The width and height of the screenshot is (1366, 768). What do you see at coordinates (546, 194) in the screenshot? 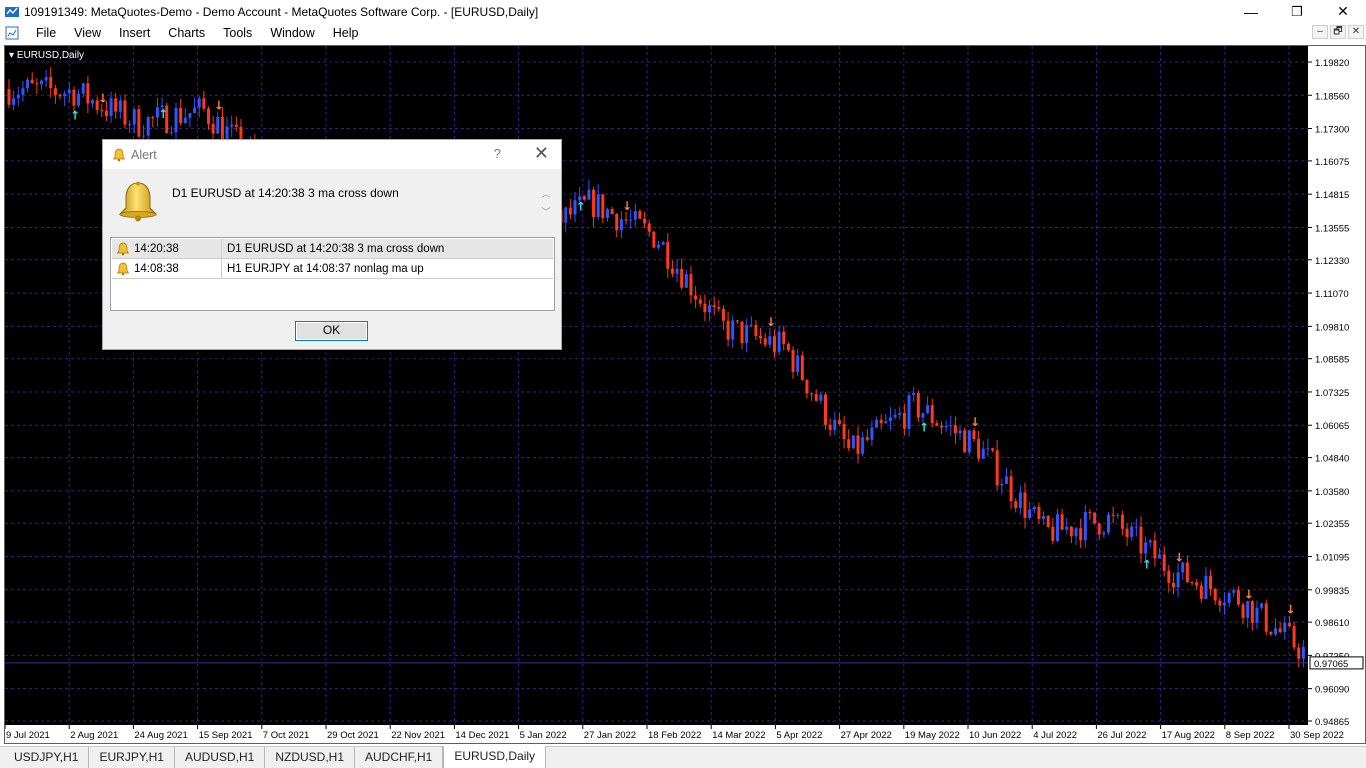
I see `scroll-up-icon: ︿` at bounding box center [546, 194].